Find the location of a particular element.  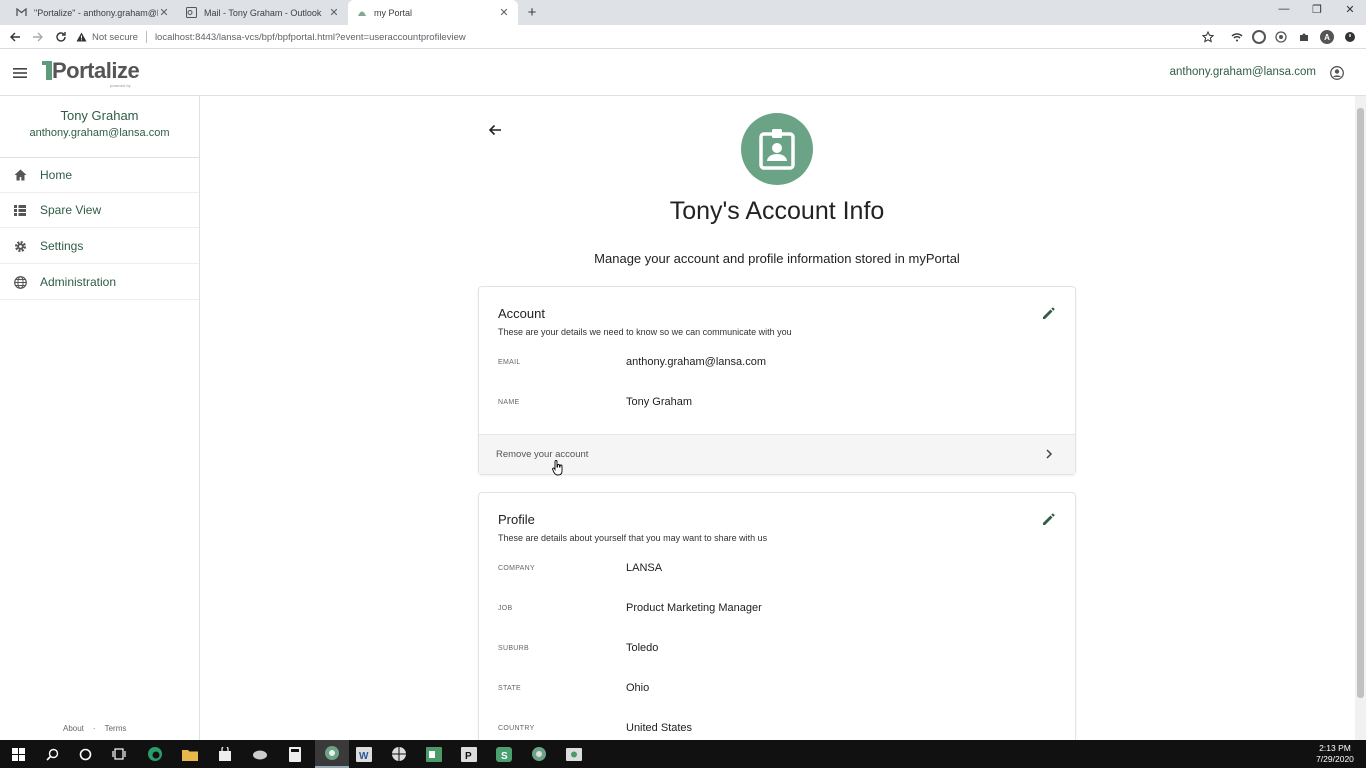

new-tab-icon: + is located at coordinates (532, 12).